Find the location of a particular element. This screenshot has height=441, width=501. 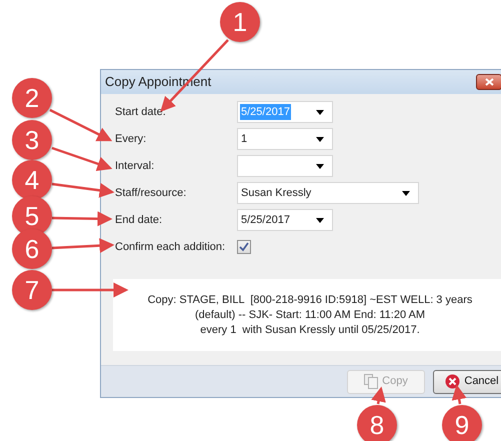

documents-icon is located at coordinates (371, 381).